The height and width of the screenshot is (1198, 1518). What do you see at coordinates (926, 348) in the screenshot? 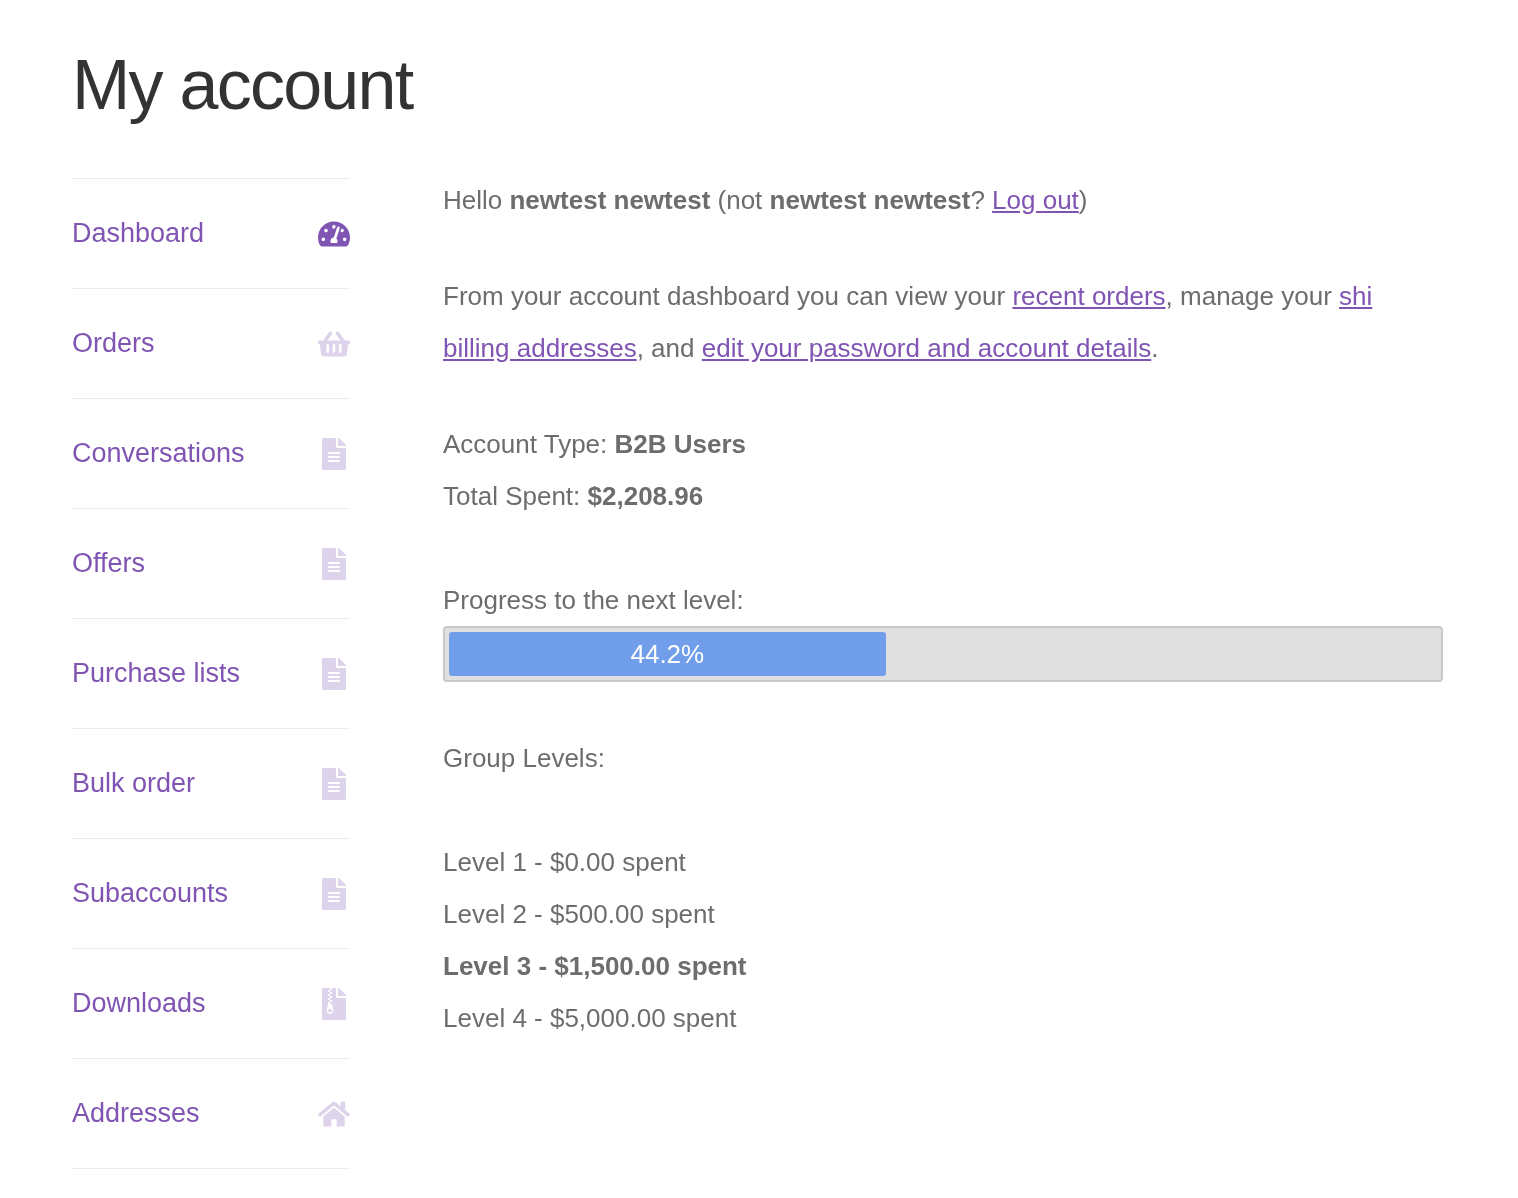
I see `text-link: edit your password and account details` at bounding box center [926, 348].